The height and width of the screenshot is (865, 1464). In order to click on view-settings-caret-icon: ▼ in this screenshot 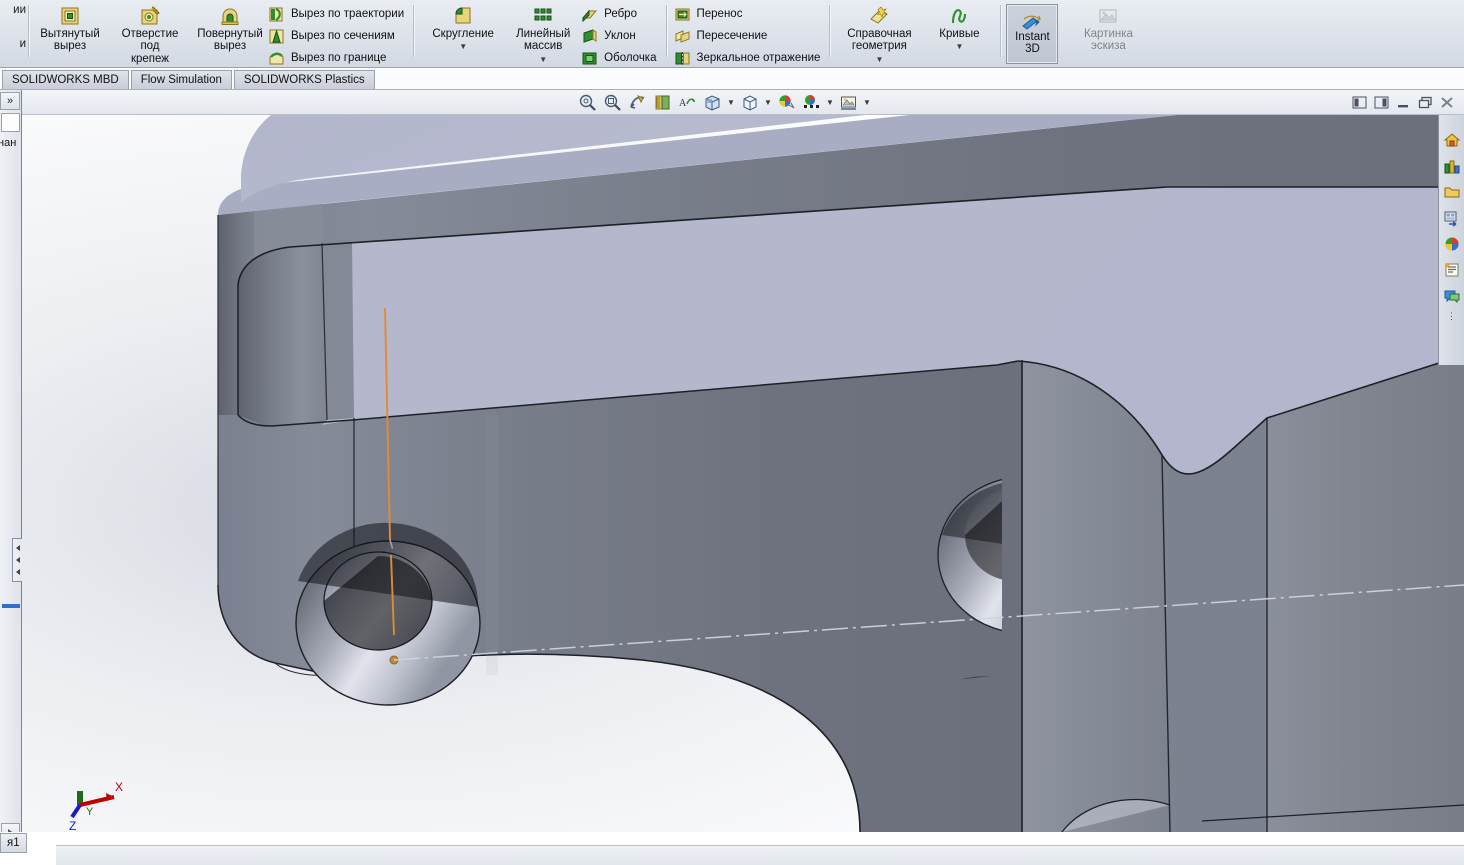, I will do `click(867, 102)`.